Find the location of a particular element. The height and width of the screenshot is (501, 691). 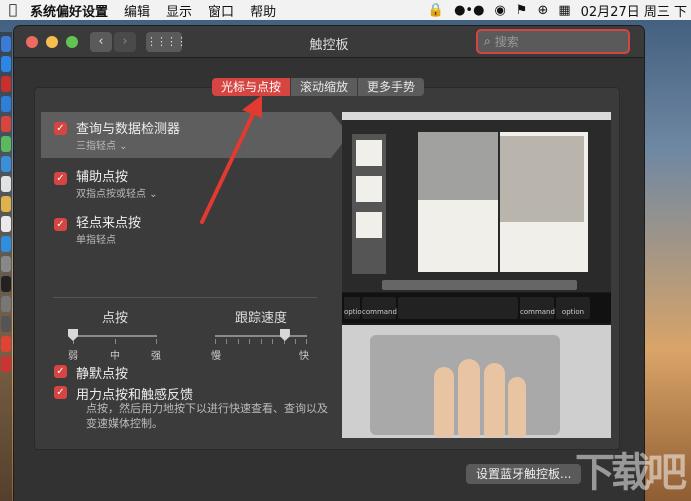

secondary-click-checkbox: ✓ is located at coordinates (60, 178).